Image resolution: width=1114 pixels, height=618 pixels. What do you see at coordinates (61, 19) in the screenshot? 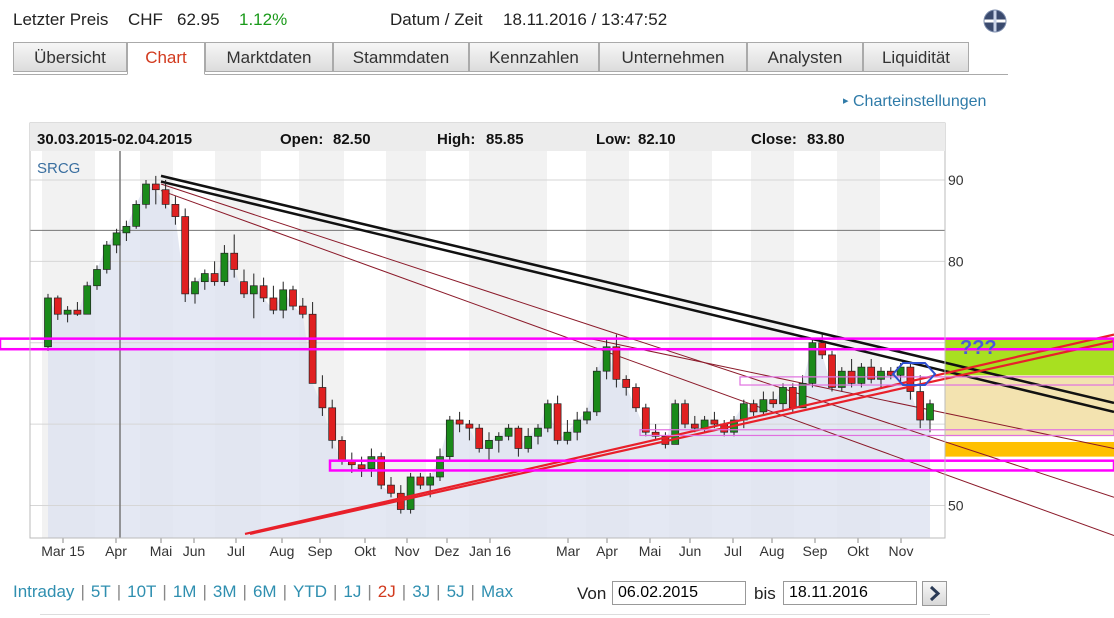
I see `price-label: Letzter Preis` at bounding box center [61, 19].